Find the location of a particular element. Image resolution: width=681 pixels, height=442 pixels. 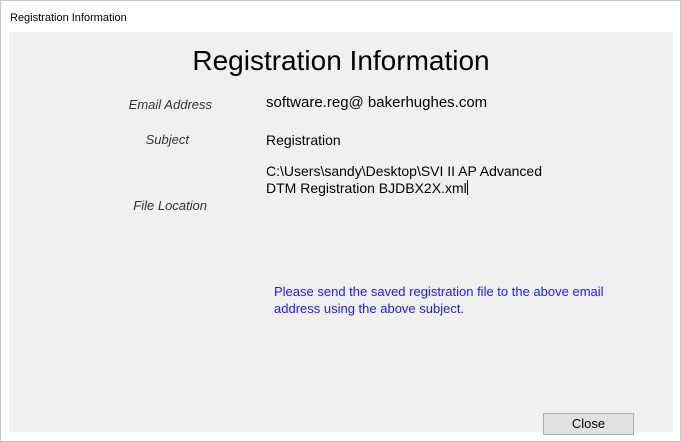

subject-label: Subject is located at coordinates (167, 139).